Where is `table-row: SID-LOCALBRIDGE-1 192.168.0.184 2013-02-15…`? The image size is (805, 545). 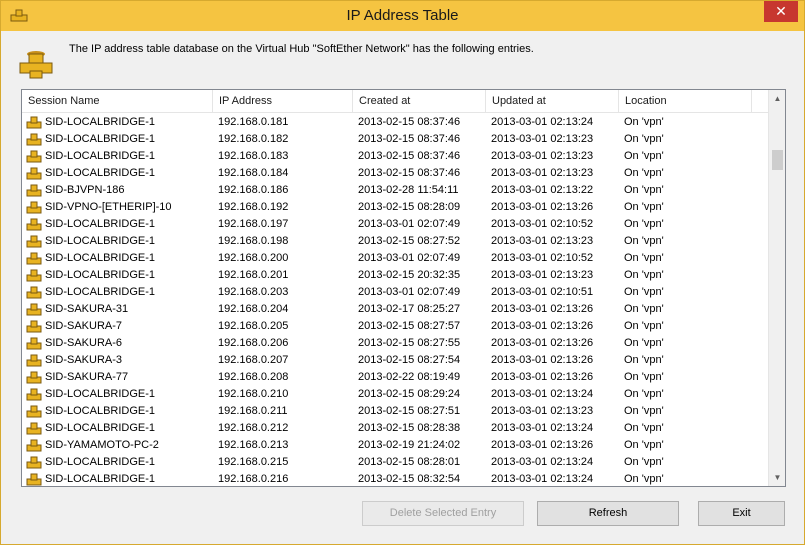
table-row: SID-LOCALBRIDGE-1 192.168.0.184 2013-02-15… is located at coordinates (395, 173).